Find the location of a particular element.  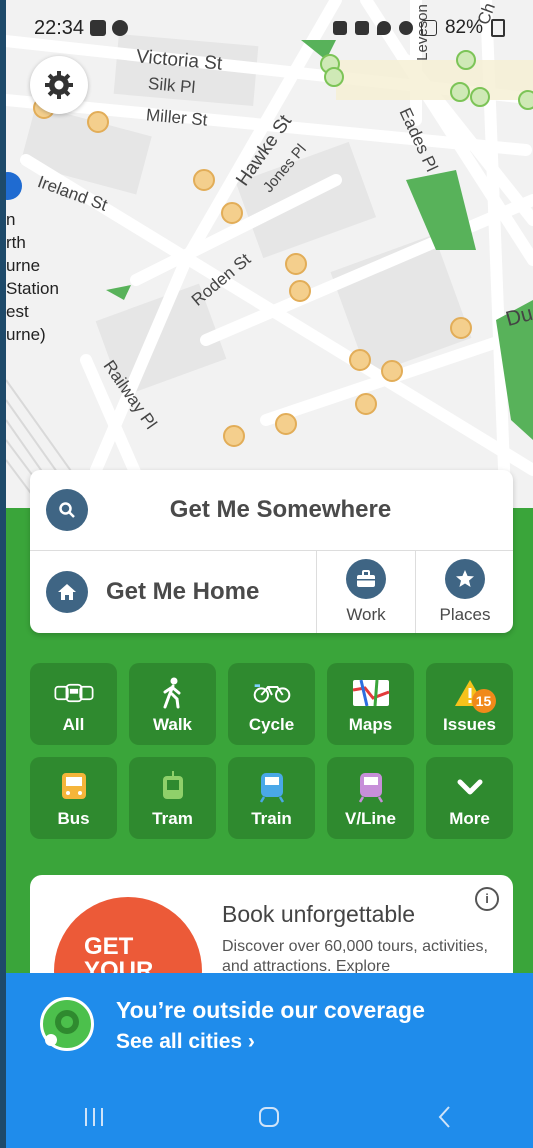

work-label: Work is located at coordinates (366, 614).